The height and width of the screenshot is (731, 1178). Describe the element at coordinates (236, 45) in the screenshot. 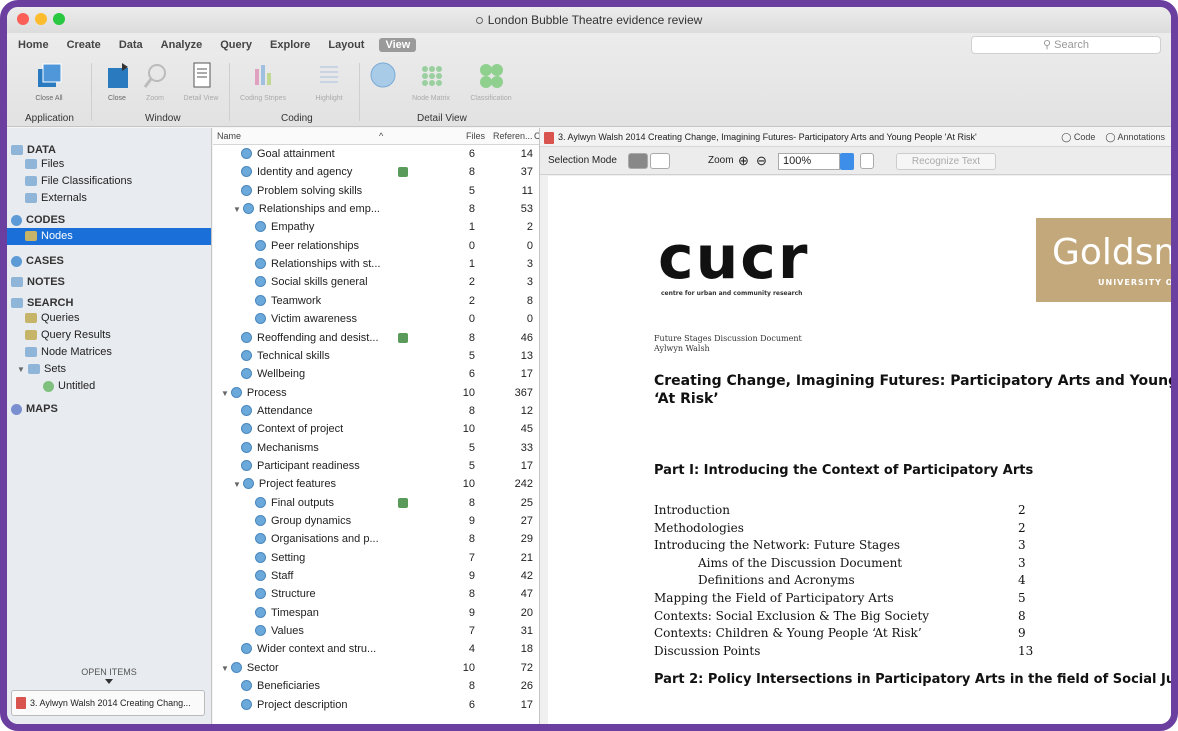

I see `tab-query: Query` at that location.